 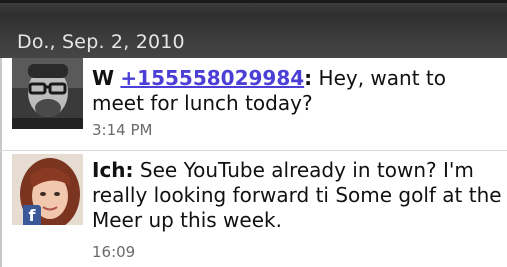 What do you see at coordinates (47, 189) in the screenshot?
I see `avatar: f` at bounding box center [47, 189].